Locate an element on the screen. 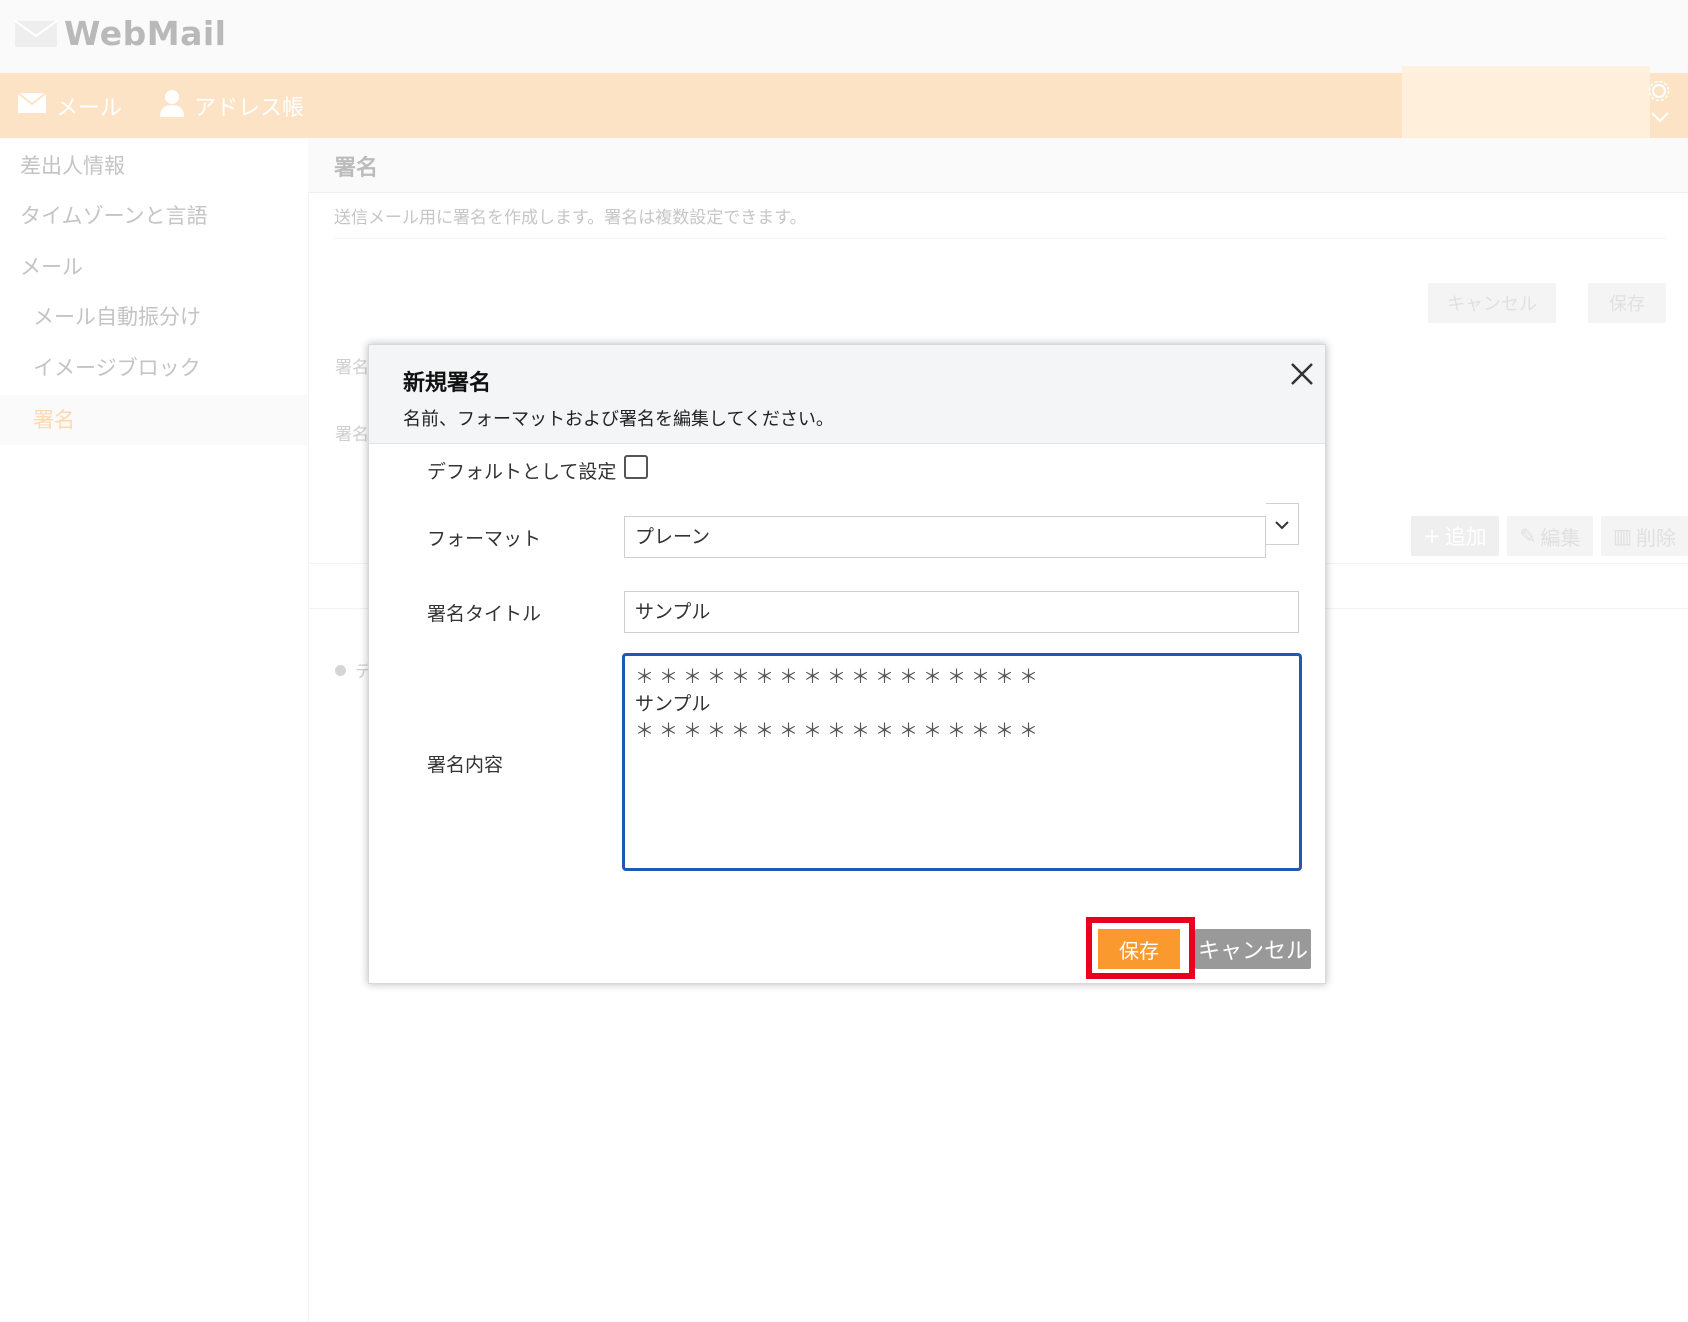 The image size is (1688, 1322). bg-edit-button: ✎ 編集 is located at coordinates (1550, 536).